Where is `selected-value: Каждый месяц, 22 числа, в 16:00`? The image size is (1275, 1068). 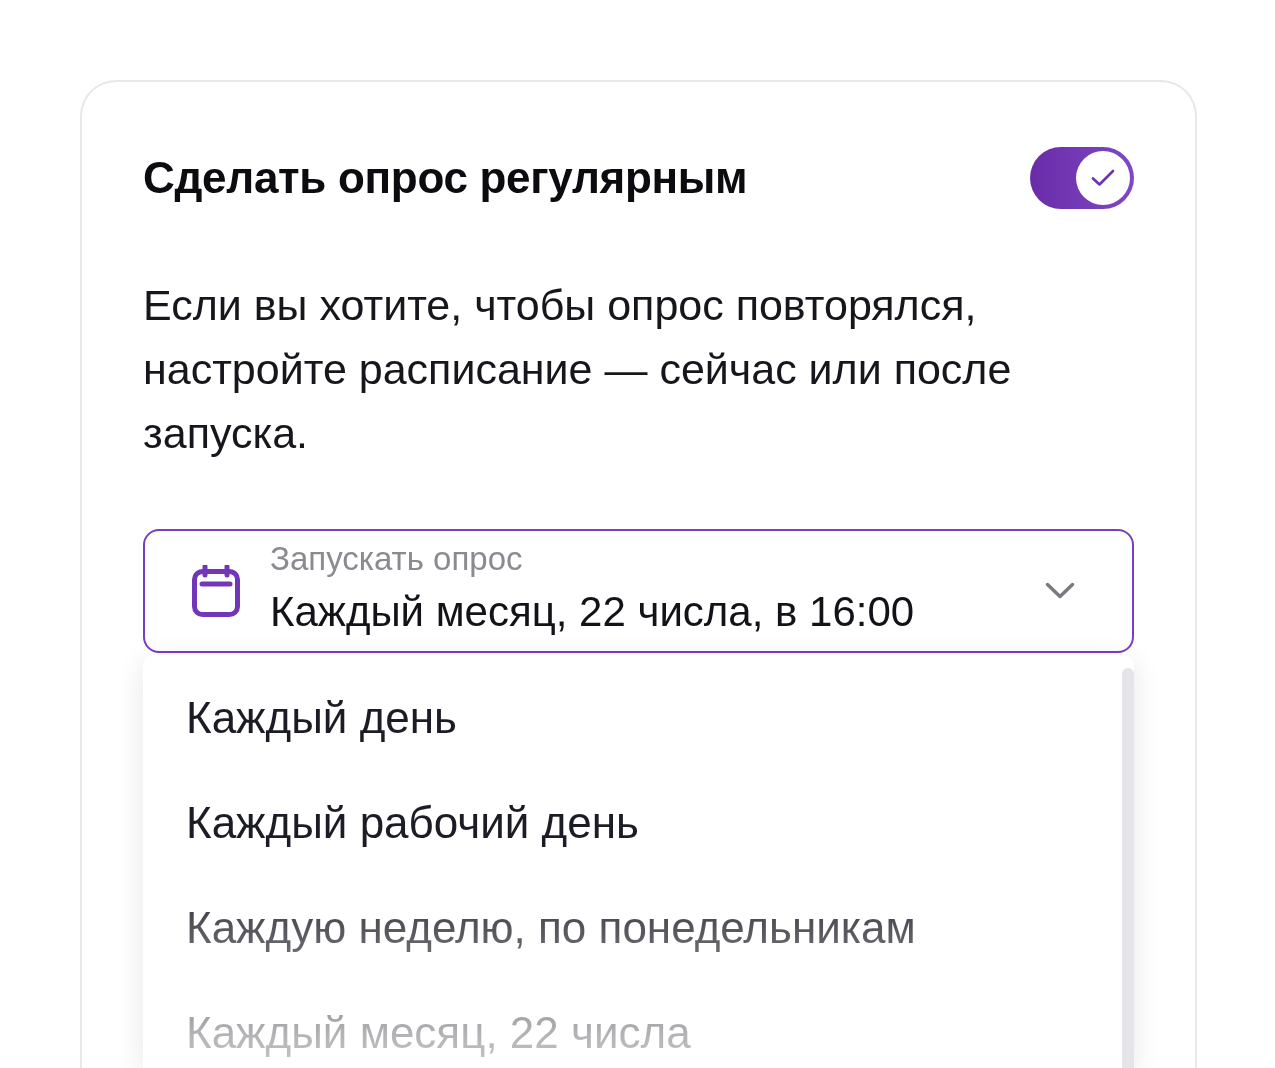 selected-value: Каждый месяц, 22 числа, в 16:00 is located at coordinates (593, 612).